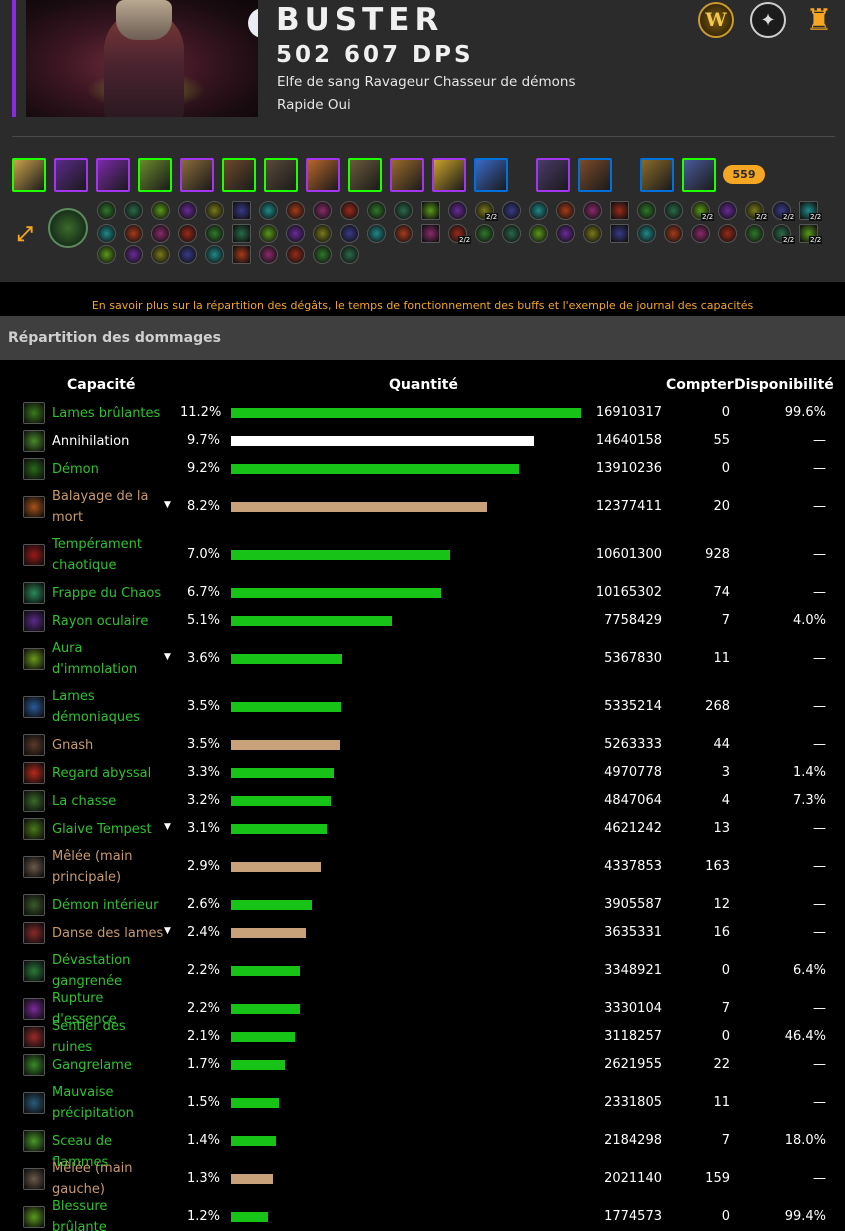  I want to click on neck-gear-icon, so click(71, 175).